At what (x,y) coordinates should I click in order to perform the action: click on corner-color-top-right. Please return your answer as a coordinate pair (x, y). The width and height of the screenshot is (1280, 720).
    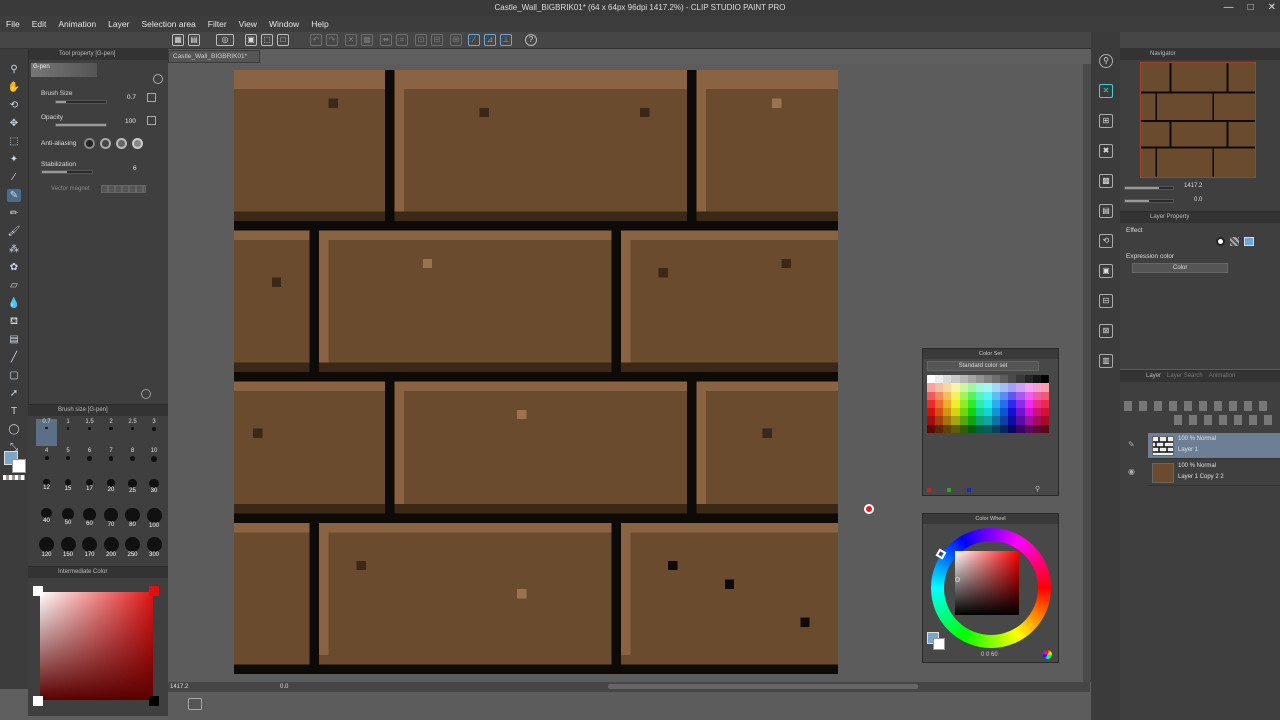
    Looking at the image, I should click on (154, 591).